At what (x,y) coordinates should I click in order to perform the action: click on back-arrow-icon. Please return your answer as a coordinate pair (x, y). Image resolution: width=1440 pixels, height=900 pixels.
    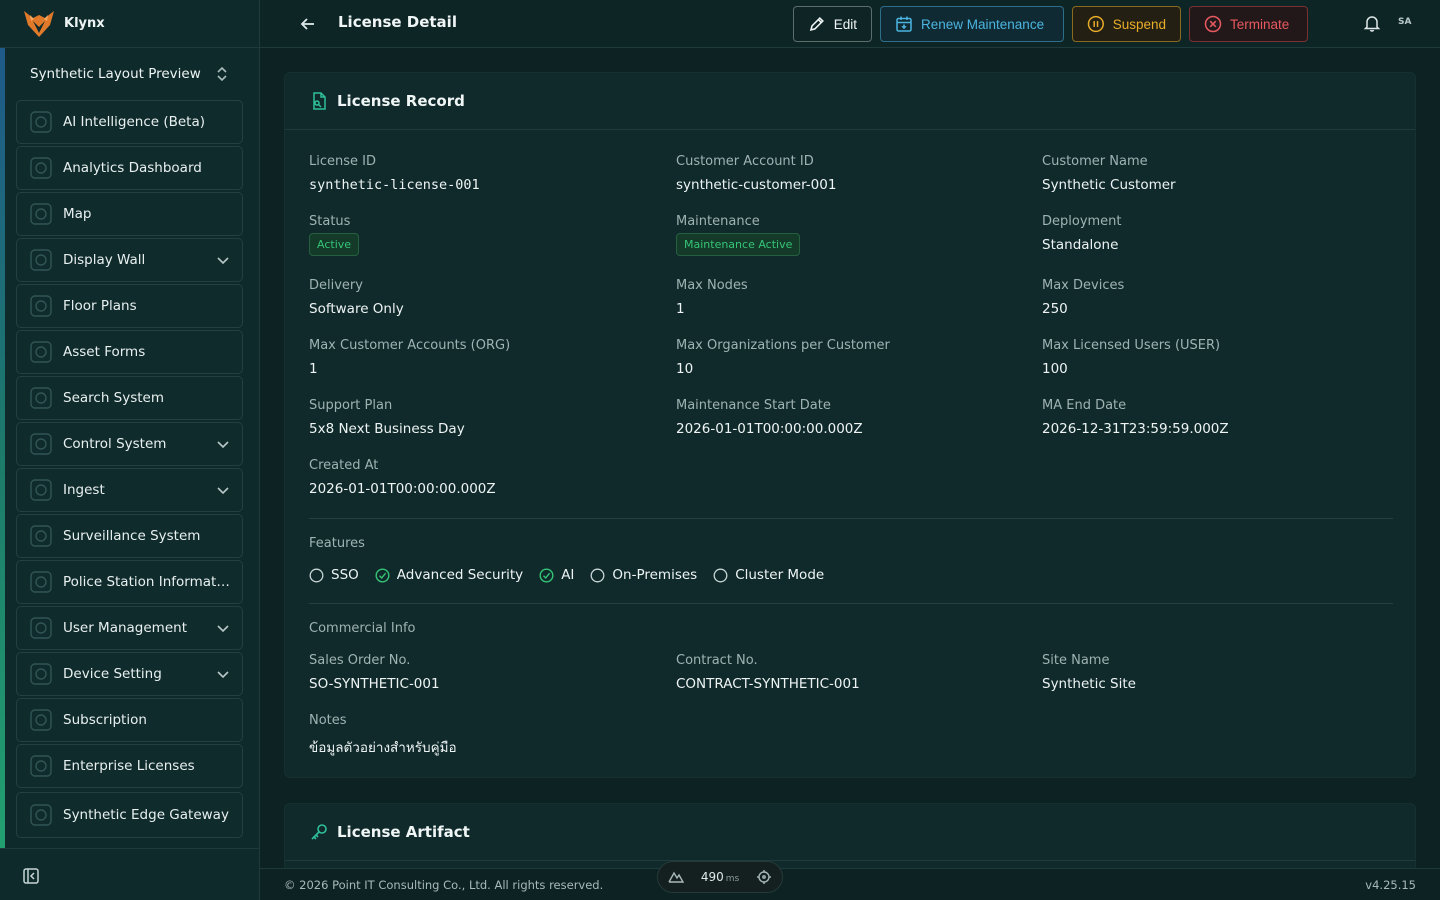
    Looking at the image, I should click on (308, 24).